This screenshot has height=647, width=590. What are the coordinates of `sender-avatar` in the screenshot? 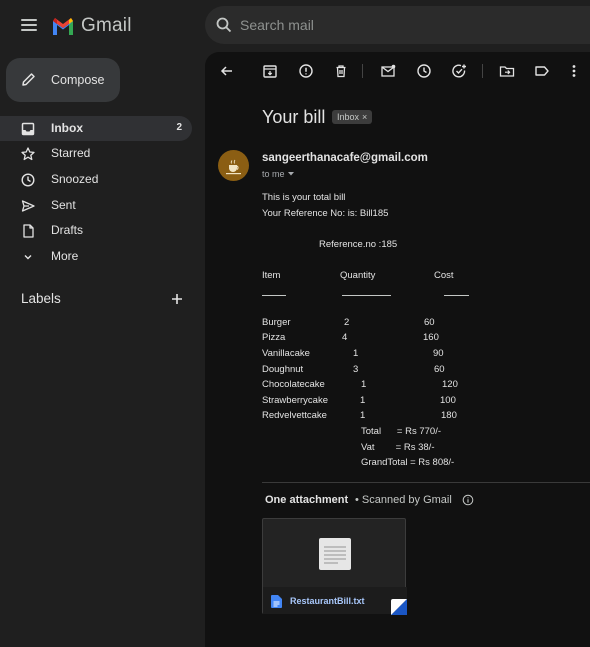 It's located at (233, 165).